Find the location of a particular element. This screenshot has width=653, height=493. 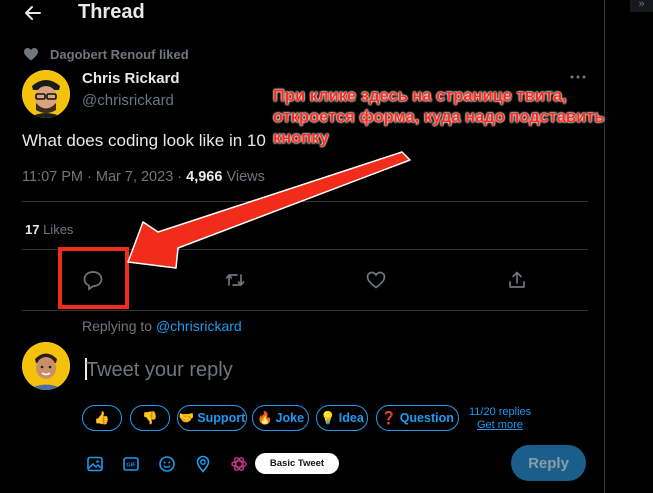

author-handle: @chrisrickard is located at coordinates (128, 100).